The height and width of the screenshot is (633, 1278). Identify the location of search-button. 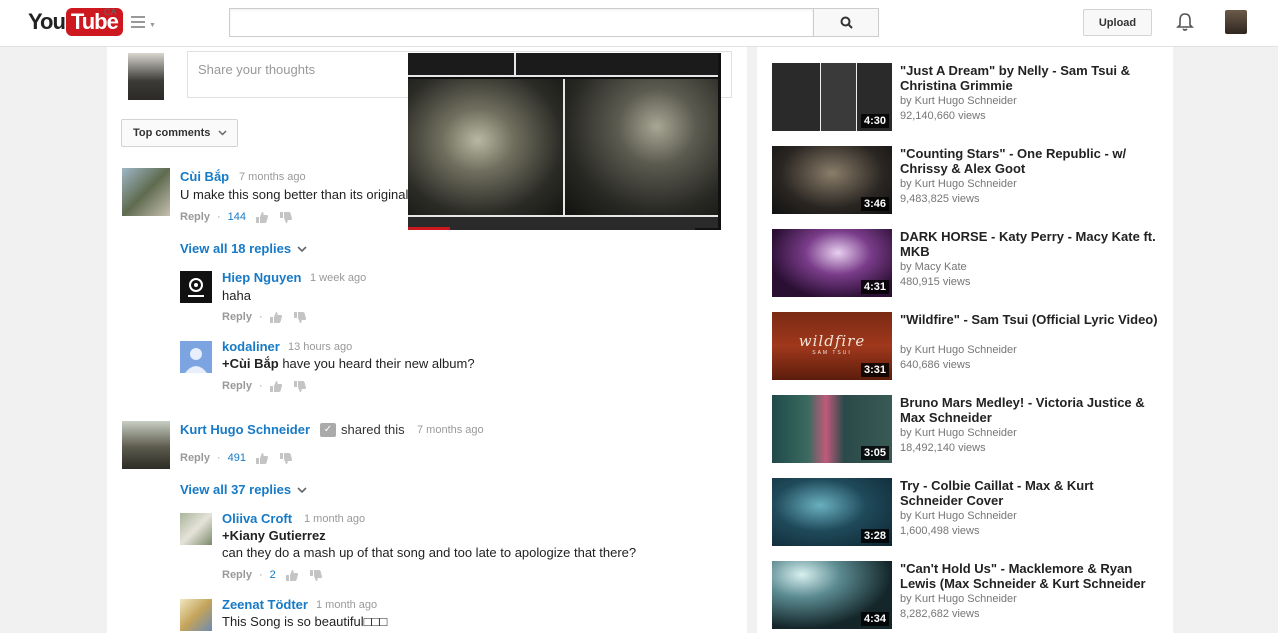
(846, 22).